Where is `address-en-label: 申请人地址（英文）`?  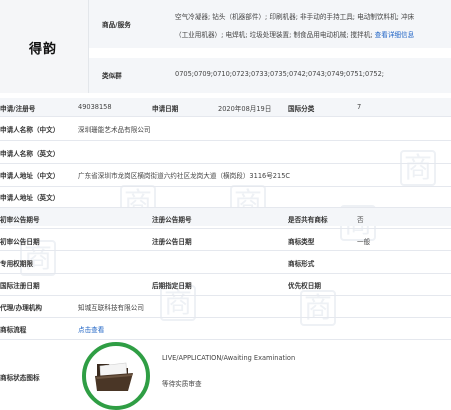
address-en-label: 申请人地址（英文） is located at coordinates (30, 198).